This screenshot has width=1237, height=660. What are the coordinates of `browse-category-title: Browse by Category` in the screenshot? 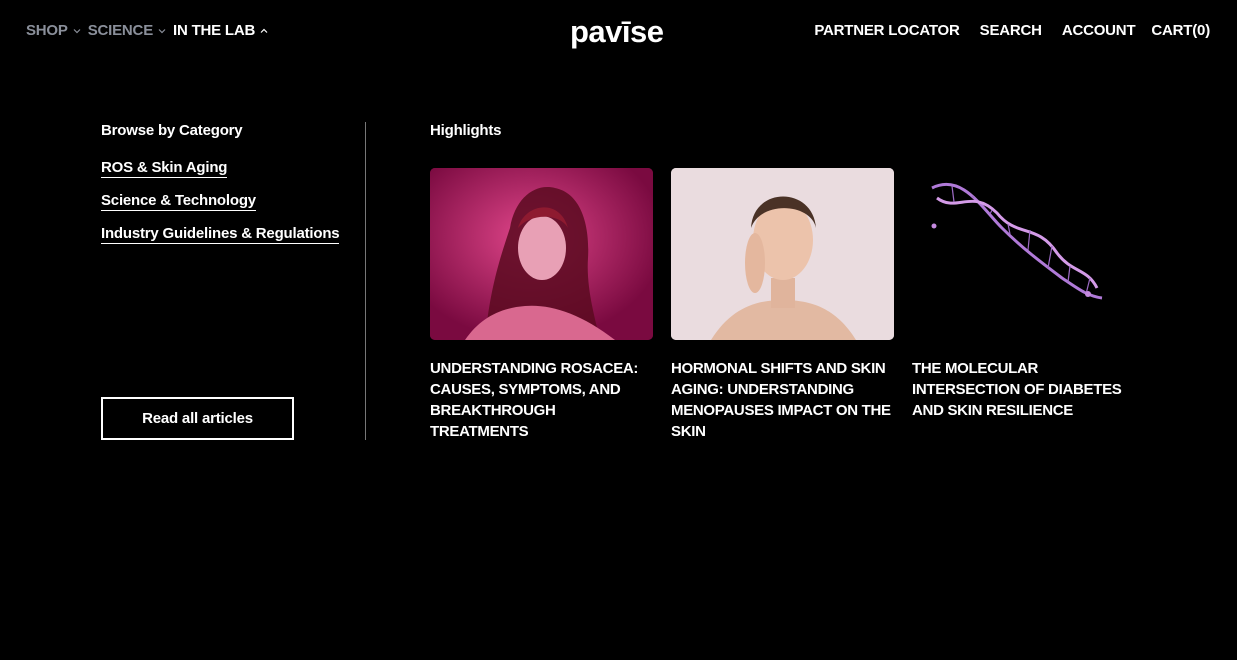 It's located at (172, 130).